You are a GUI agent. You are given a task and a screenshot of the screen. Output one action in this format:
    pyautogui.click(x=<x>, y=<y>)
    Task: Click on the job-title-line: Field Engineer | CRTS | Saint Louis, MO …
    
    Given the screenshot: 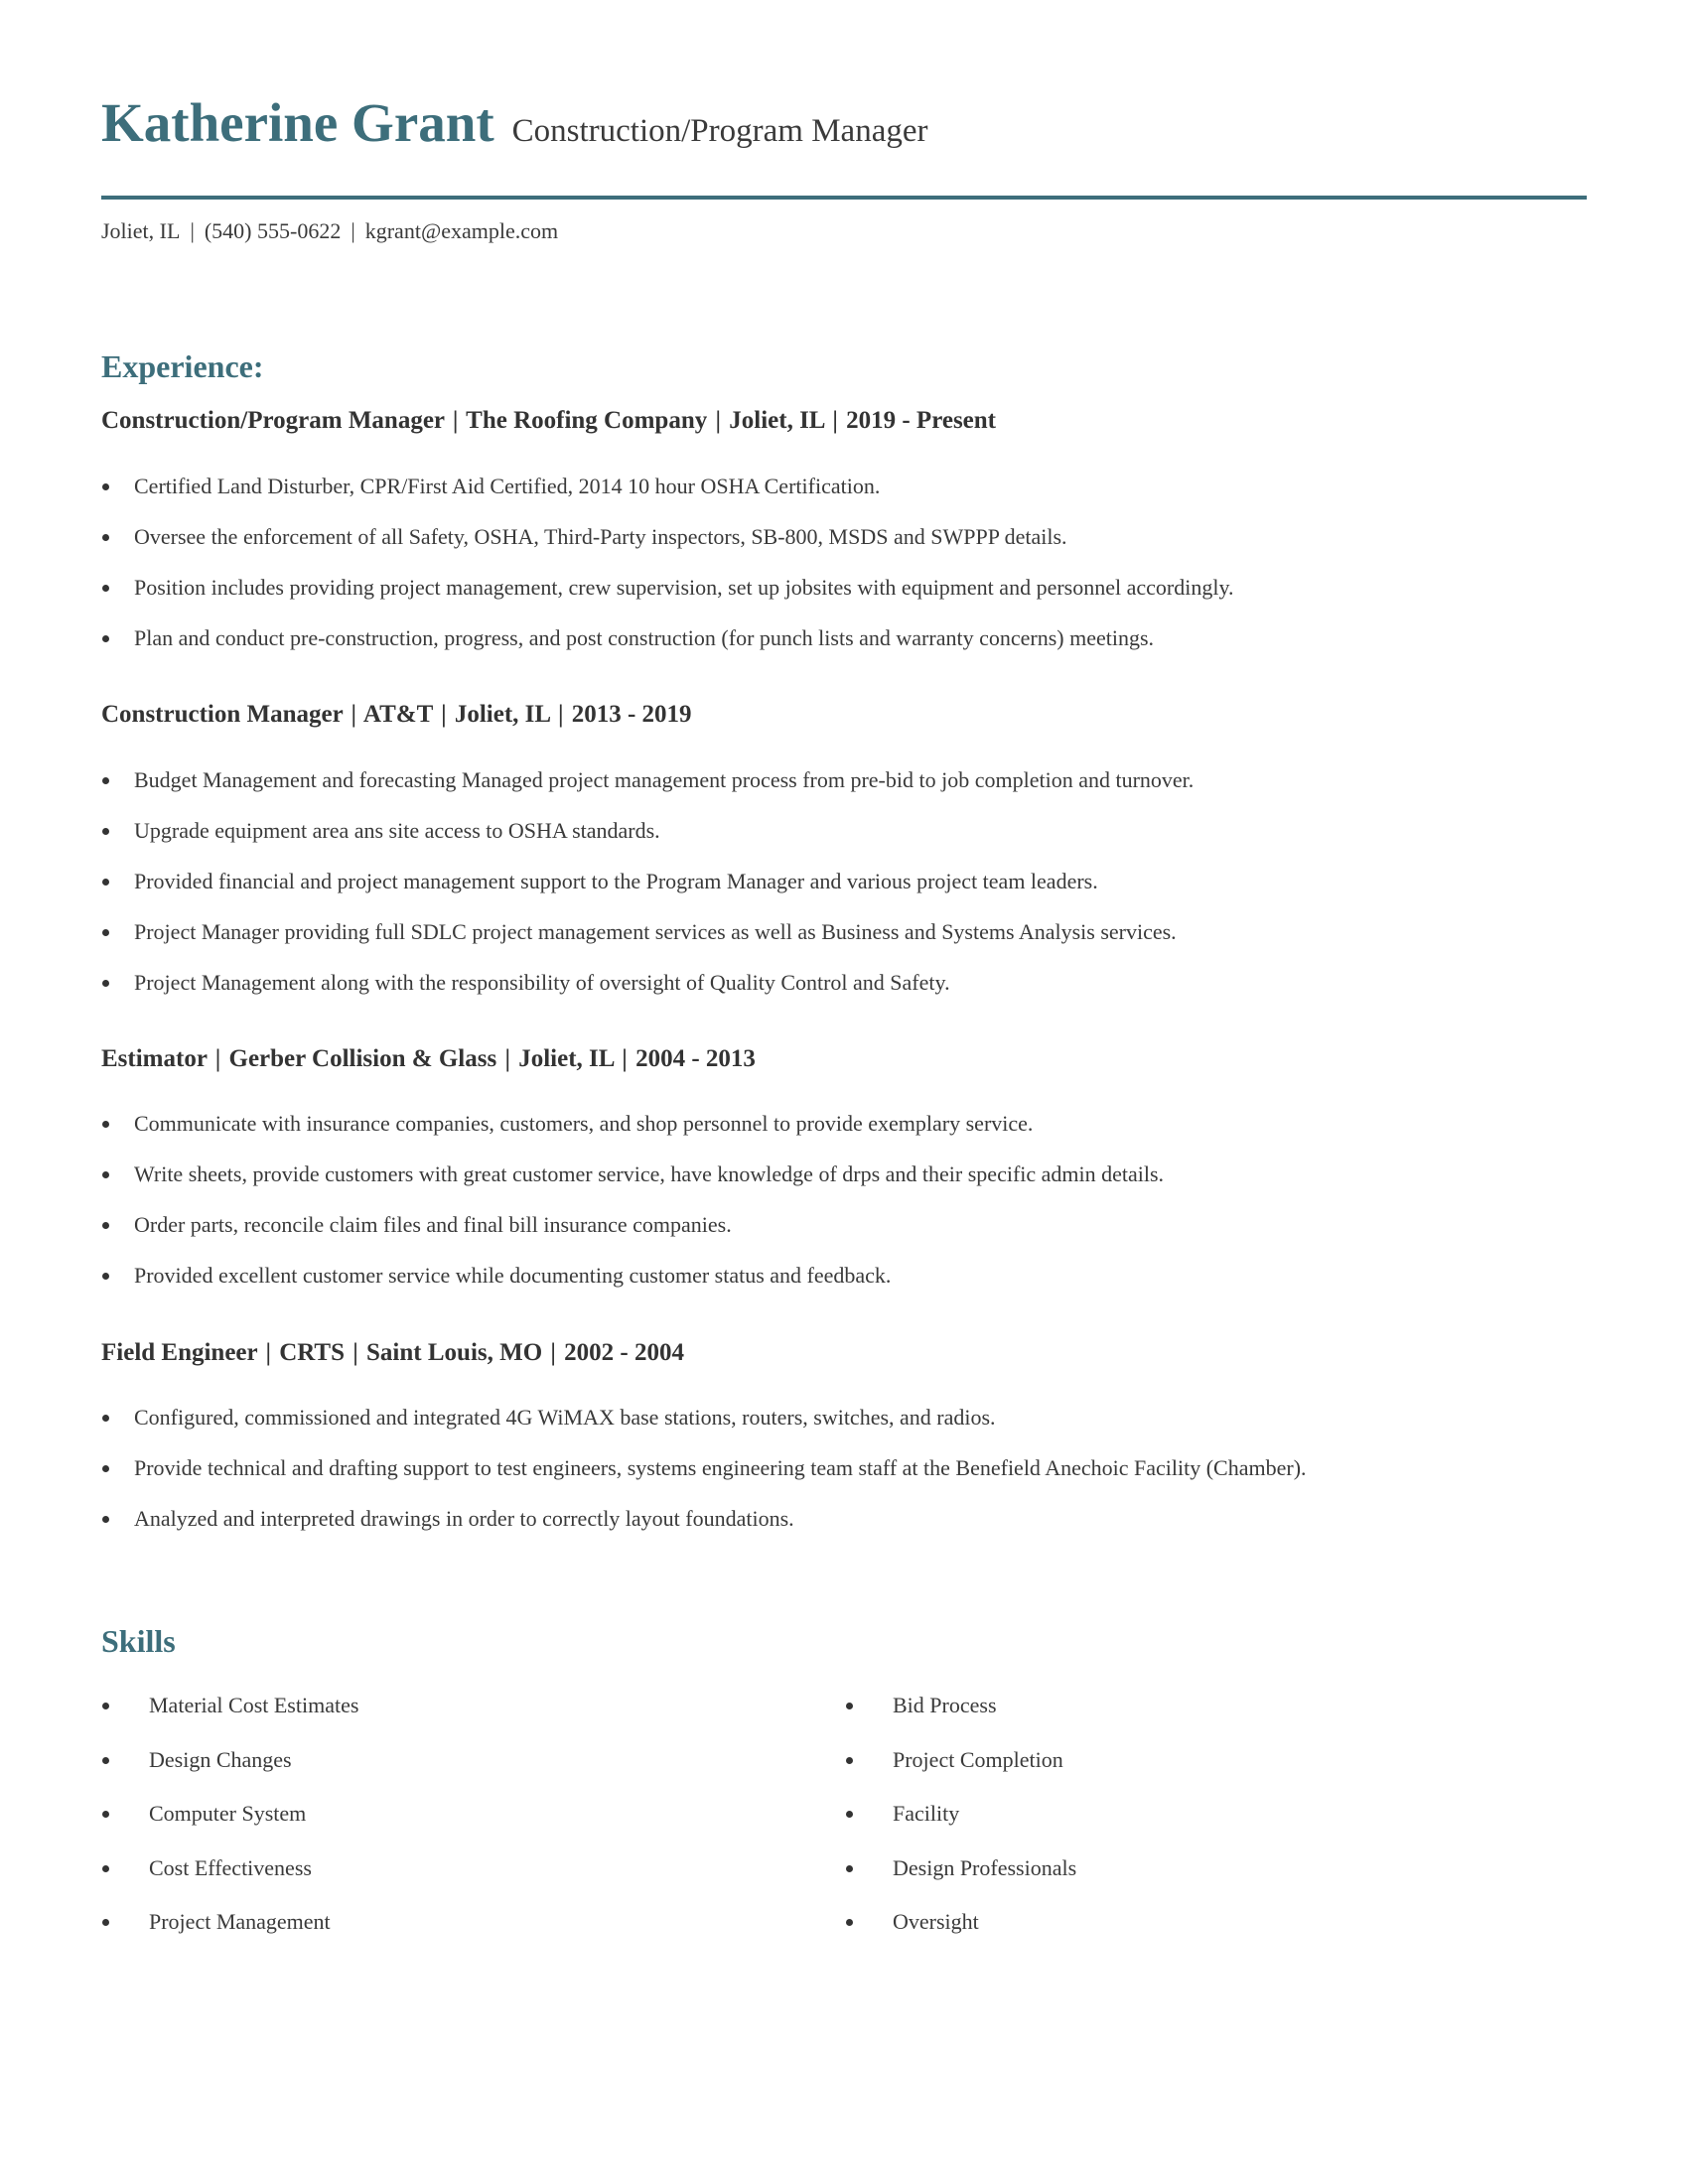 What is the action you would take?
    pyautogui.click(x=392, y=1353)
    